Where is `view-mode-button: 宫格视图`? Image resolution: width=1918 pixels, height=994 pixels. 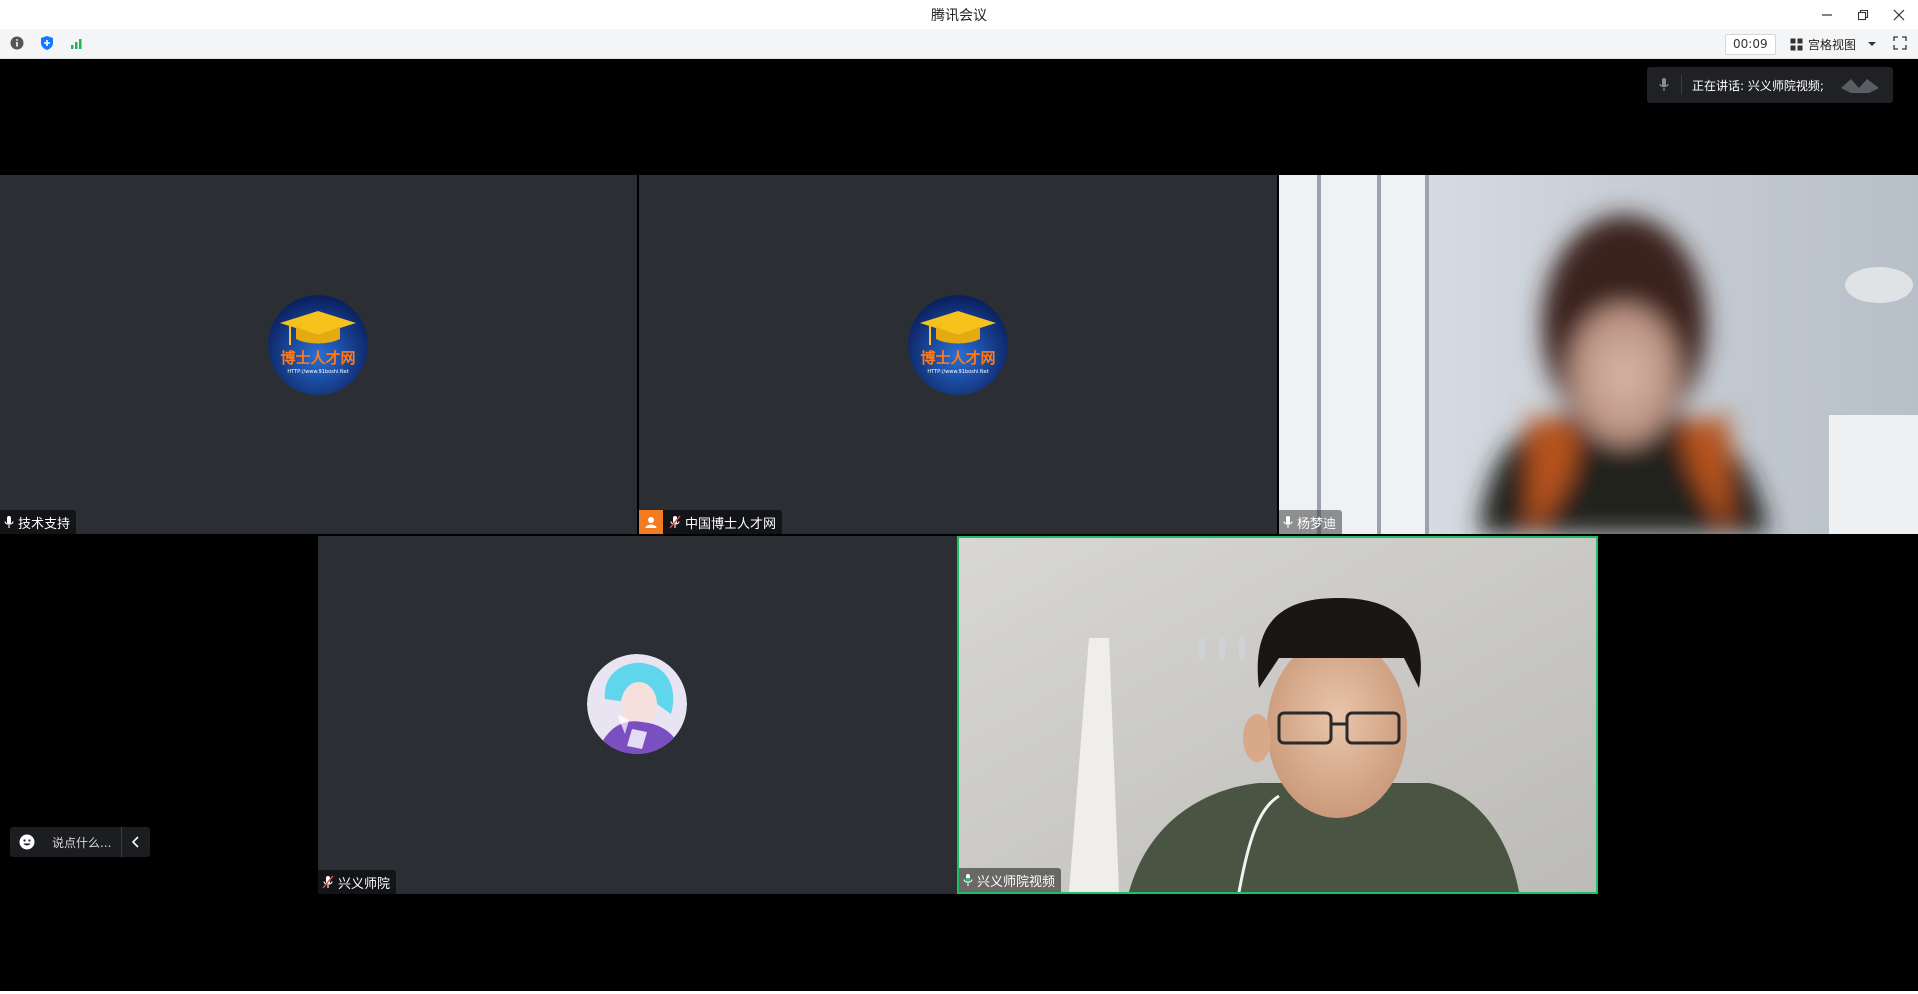
view-mode-button: 宫格视图 is located at coordinates (1833, 44).